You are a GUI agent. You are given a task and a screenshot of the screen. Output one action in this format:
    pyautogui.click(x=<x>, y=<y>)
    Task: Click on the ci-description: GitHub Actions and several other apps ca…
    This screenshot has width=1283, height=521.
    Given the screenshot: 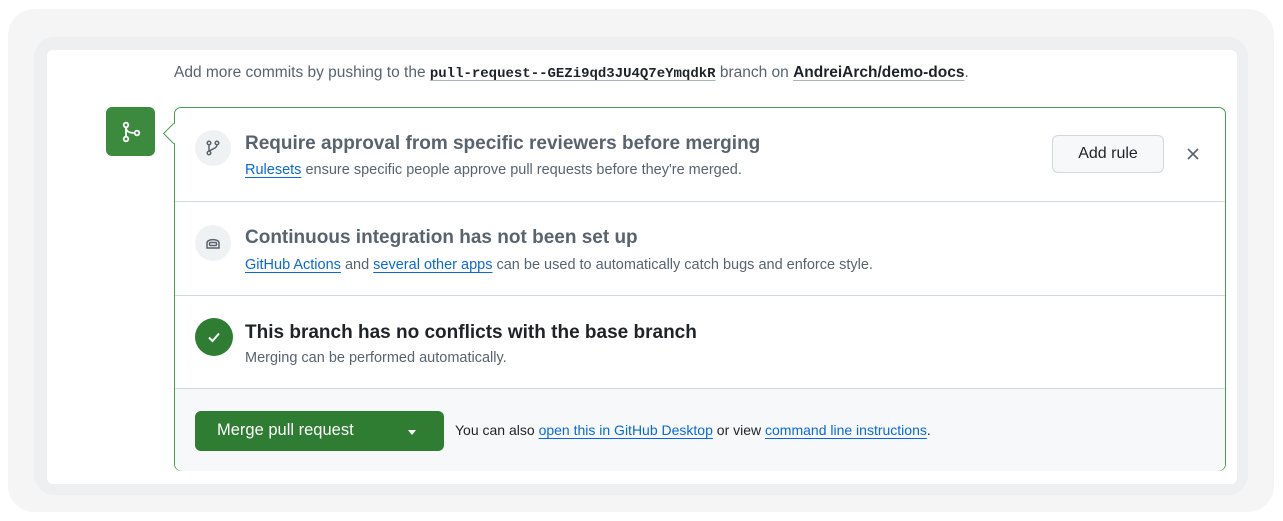 What is the action you would take?
    pyautogui.click(x=559, y=265)
    